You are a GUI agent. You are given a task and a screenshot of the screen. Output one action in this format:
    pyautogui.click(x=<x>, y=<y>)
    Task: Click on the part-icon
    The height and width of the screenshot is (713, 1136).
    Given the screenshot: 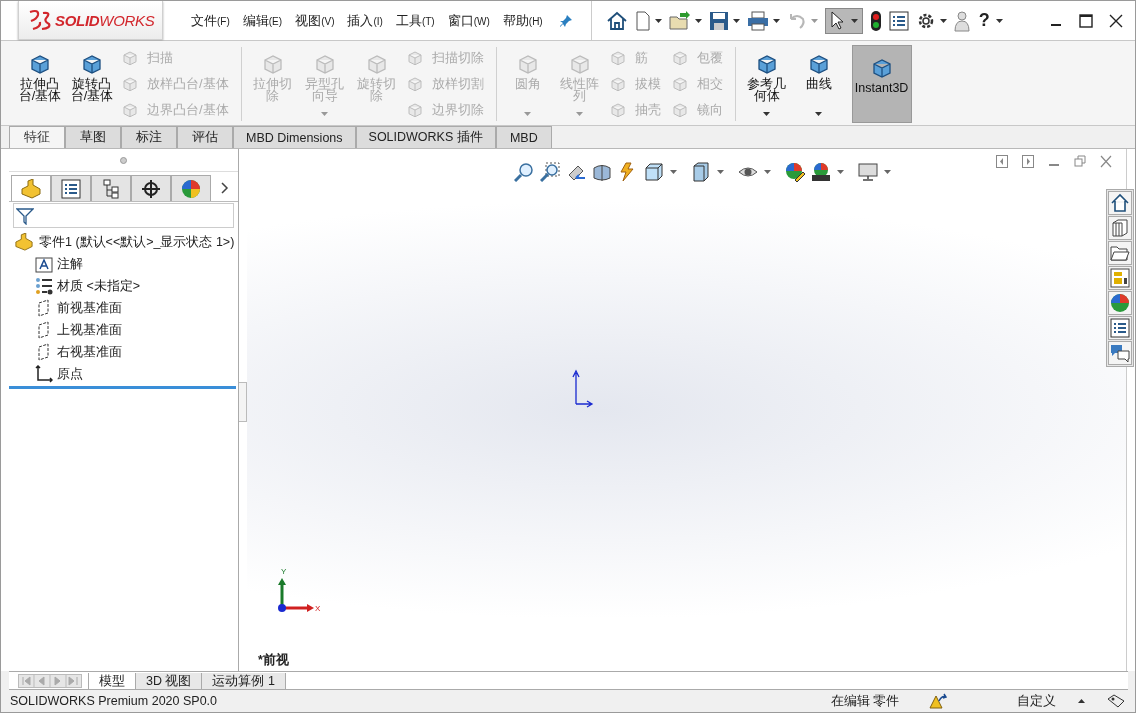 What is the action you would take?
    pyautogui.click(x=31, y=188)
    